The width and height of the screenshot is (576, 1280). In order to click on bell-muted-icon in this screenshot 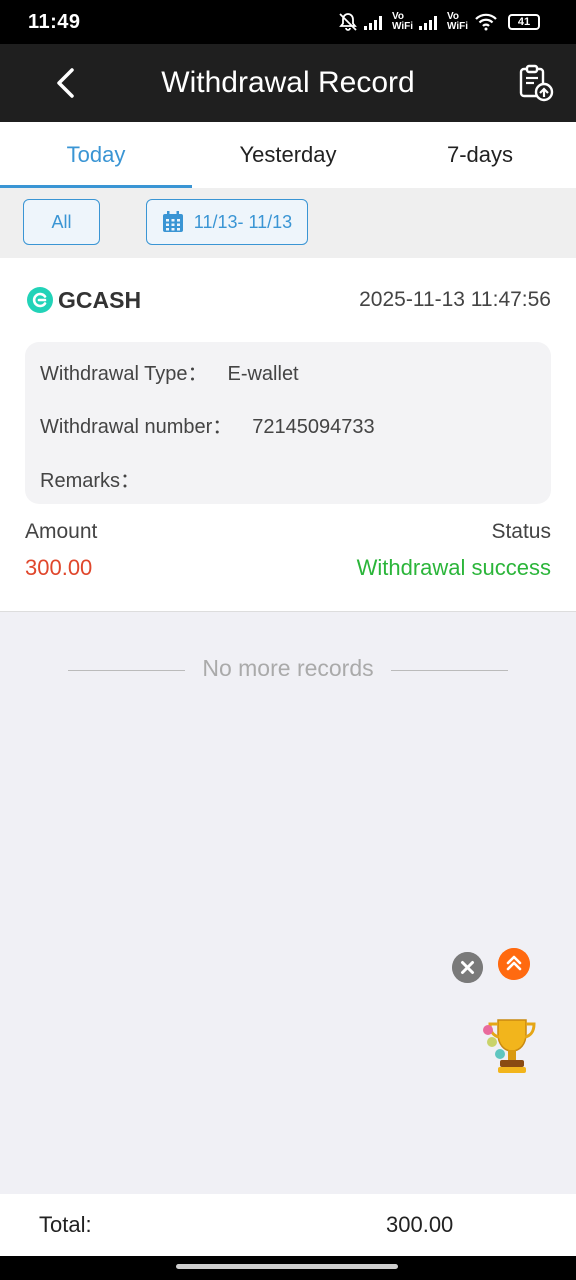, I will do `click(348, 22)`.